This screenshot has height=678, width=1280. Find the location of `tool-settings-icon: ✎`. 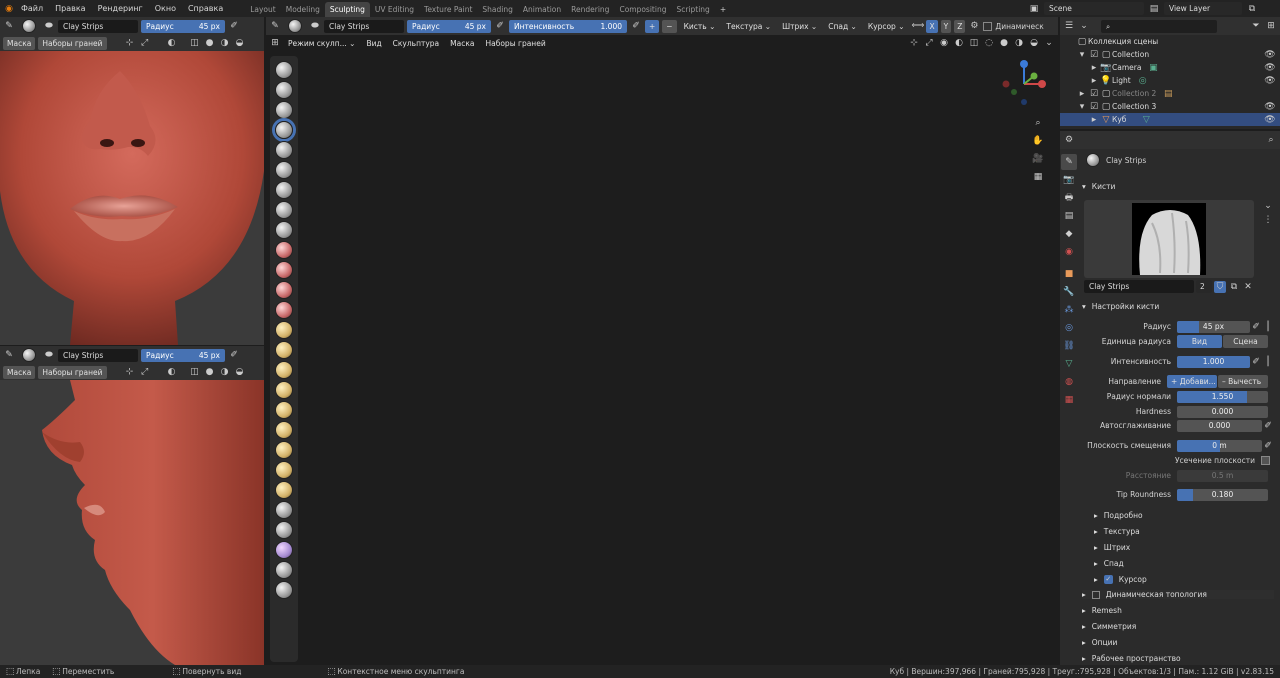

tool-settings-icon: ✎ is located at coordinates (9, 355).